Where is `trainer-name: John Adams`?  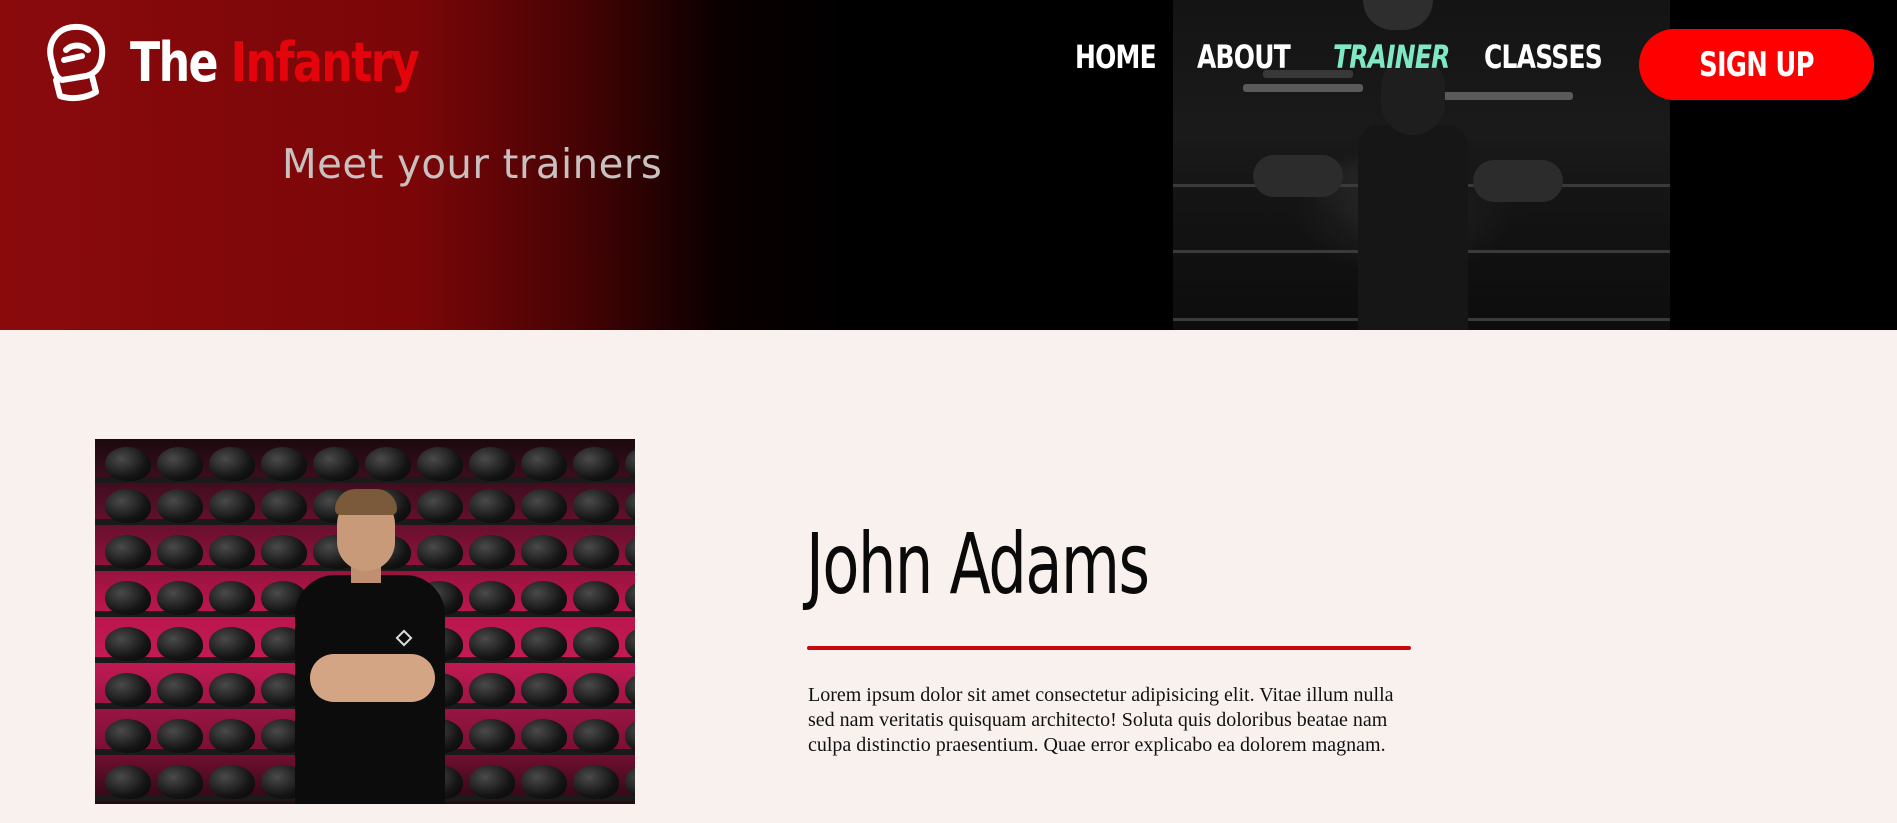
trainer-name: John Adams is located at coordinates (978, 564).